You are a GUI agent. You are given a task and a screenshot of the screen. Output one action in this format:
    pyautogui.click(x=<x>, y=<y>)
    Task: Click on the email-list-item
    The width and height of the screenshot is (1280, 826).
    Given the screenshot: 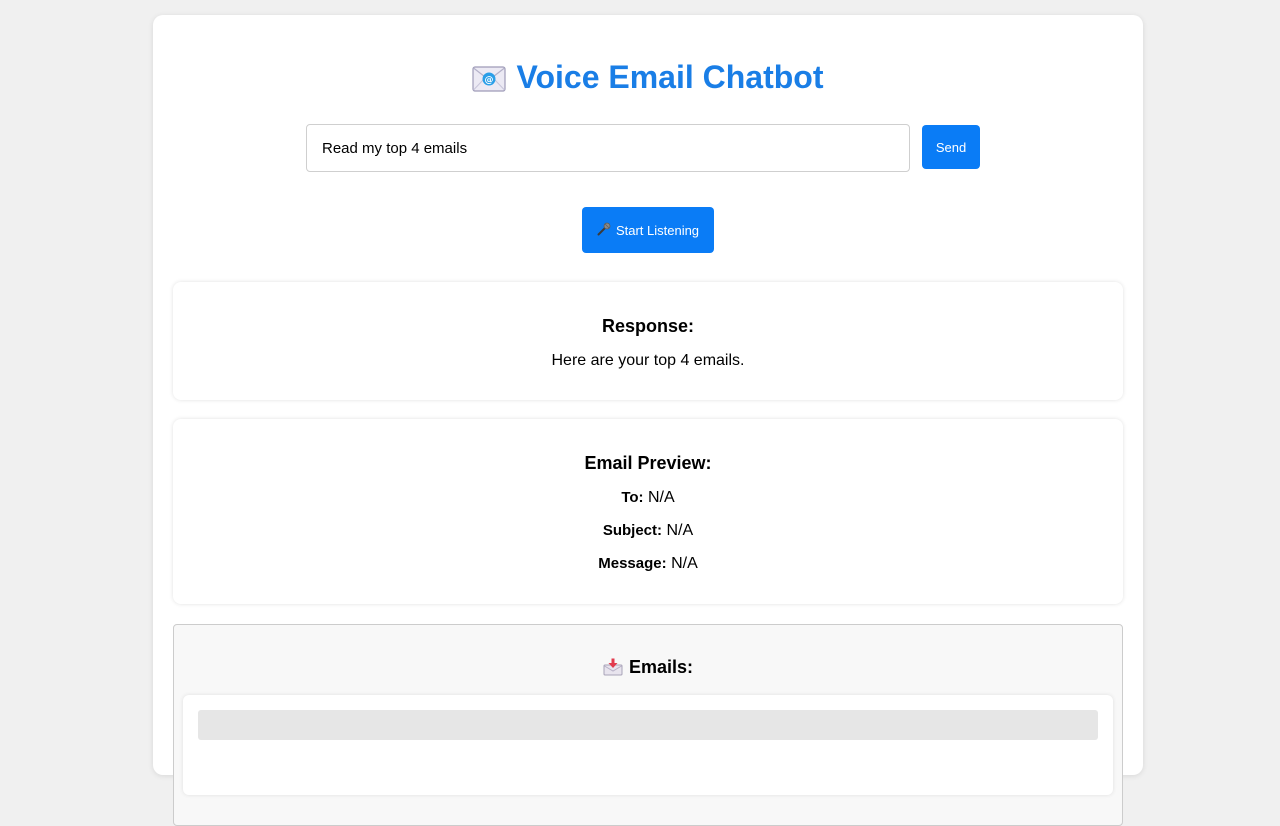 What is the action you would take?
    pyautogui.click(x=648, y=745)
    